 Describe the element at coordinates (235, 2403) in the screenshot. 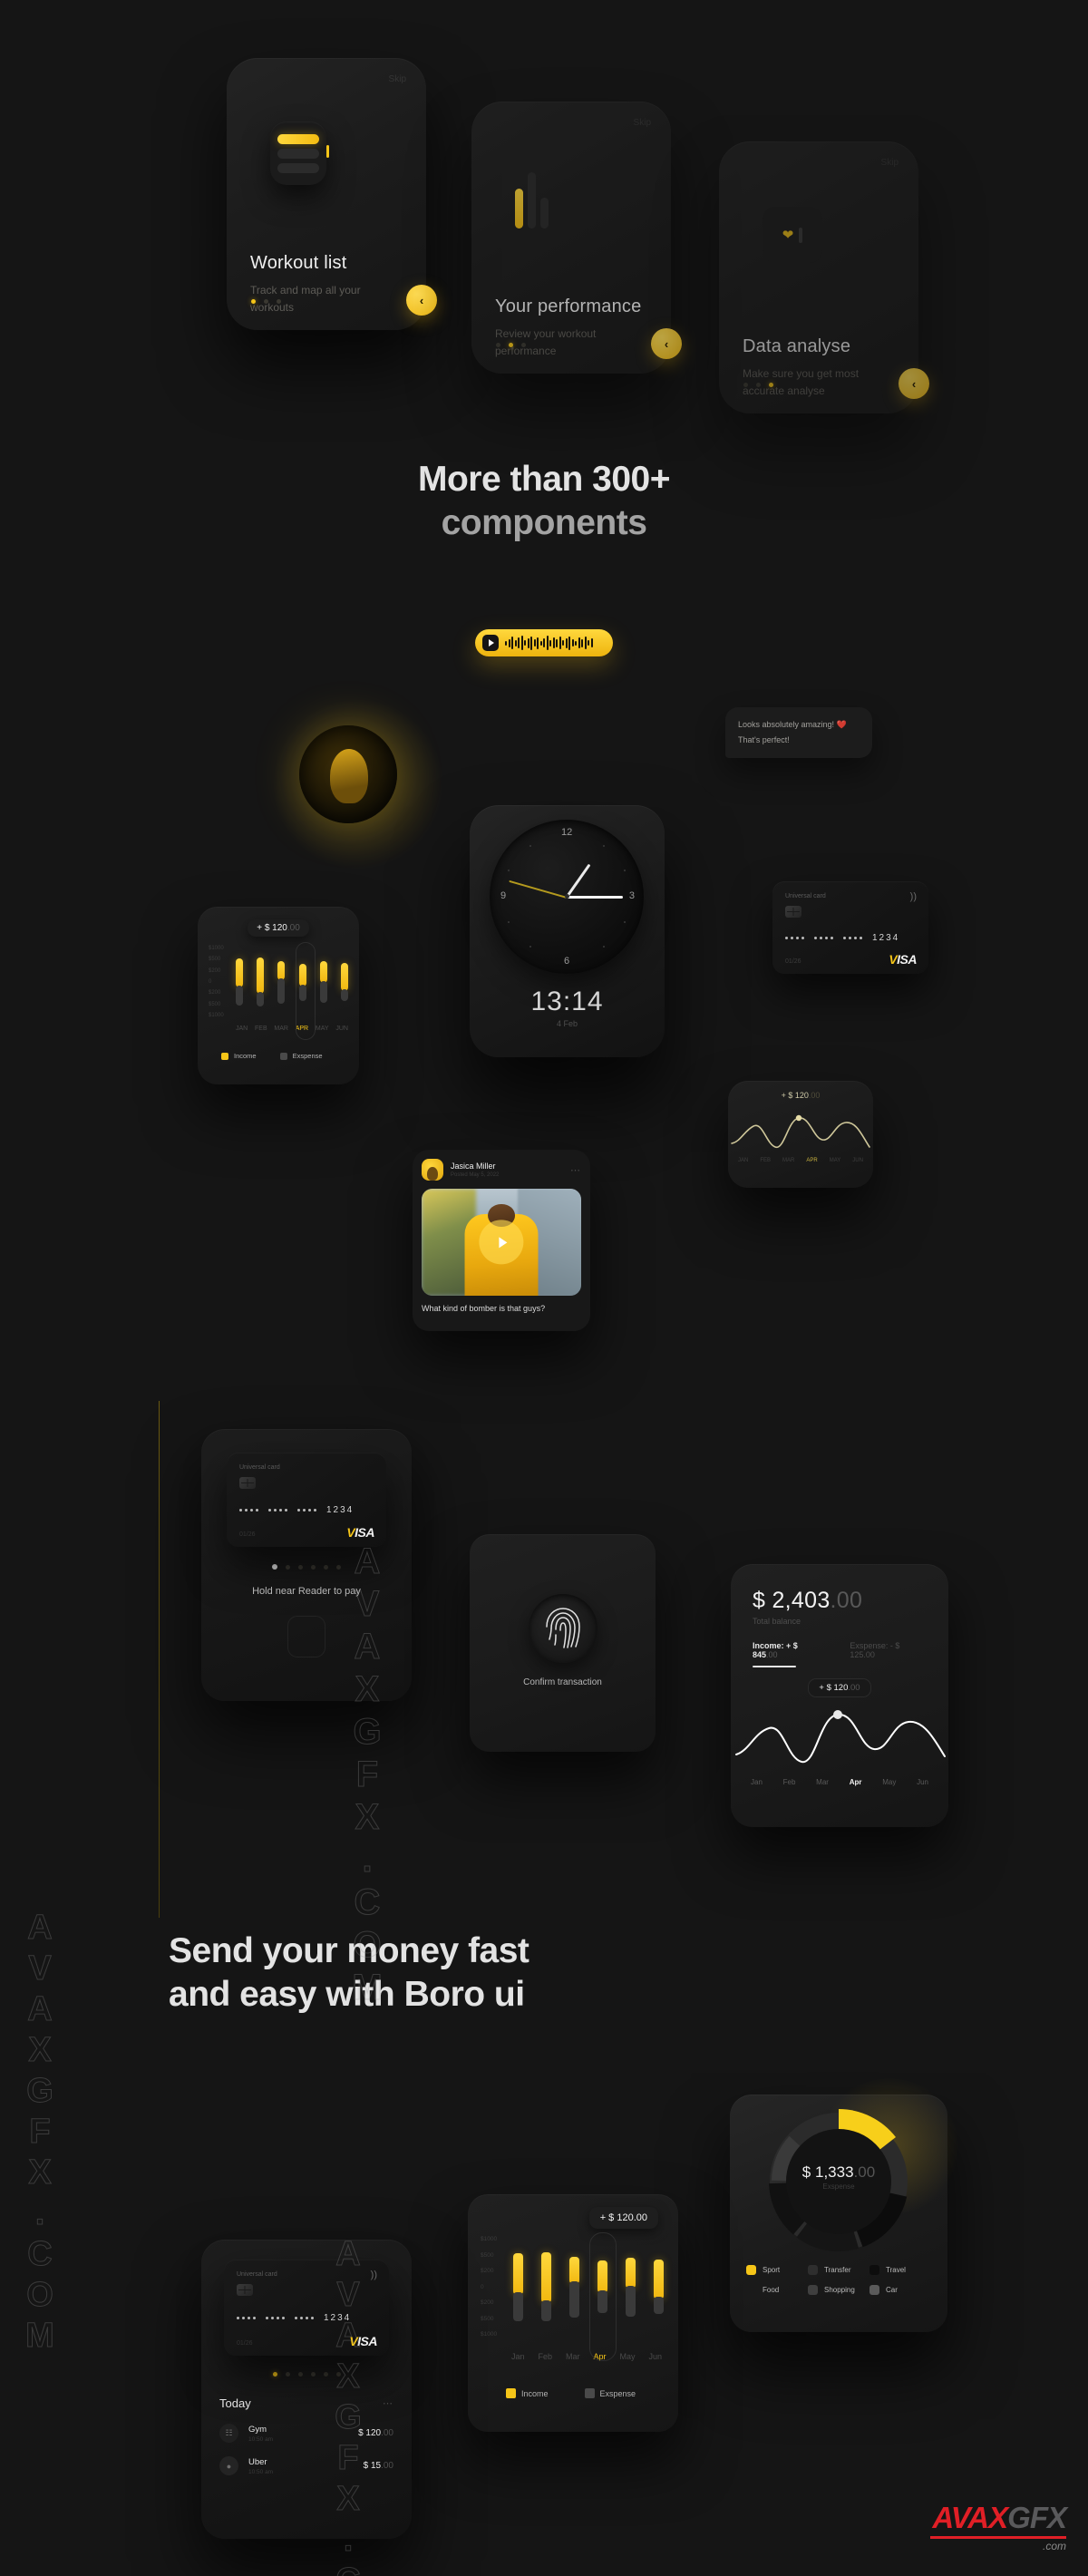

I see `transactions-title: Today` at that location.